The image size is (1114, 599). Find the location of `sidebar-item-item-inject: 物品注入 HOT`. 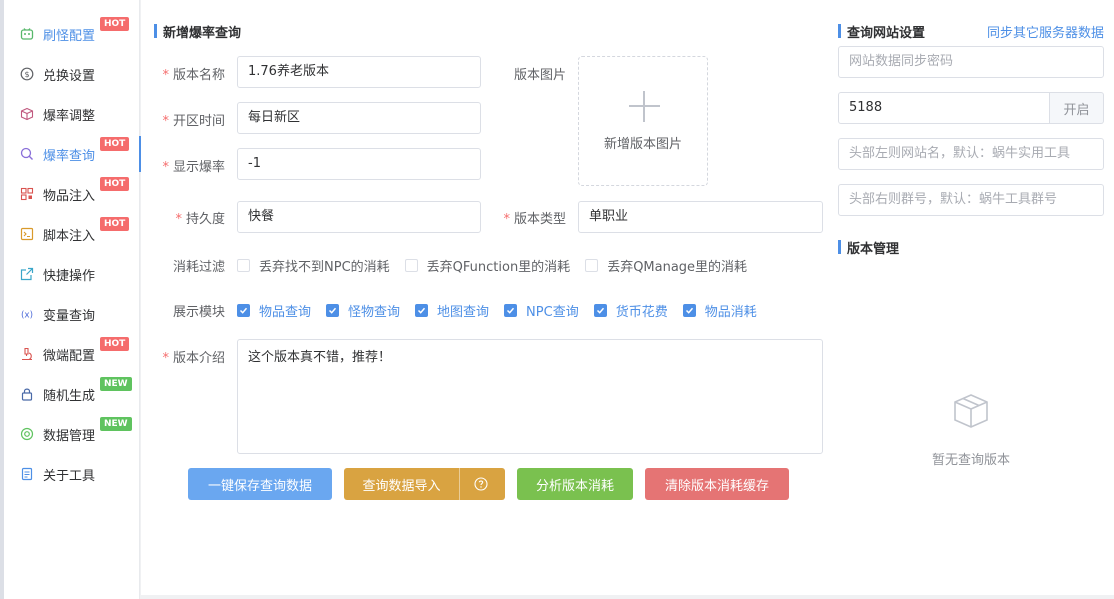

sidebar-item-item-inject: 物品注入 HOT is located at coordinates (72, 194).